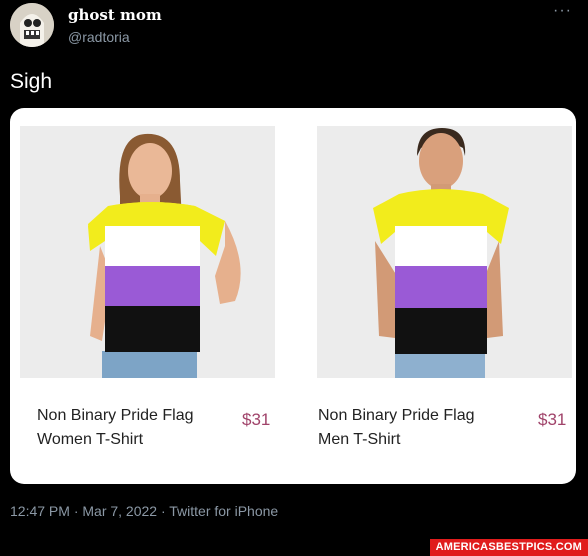  Describe the element at coordinates (562, 11) in the screenshot. I see `more-options-icon: ···` at that location.